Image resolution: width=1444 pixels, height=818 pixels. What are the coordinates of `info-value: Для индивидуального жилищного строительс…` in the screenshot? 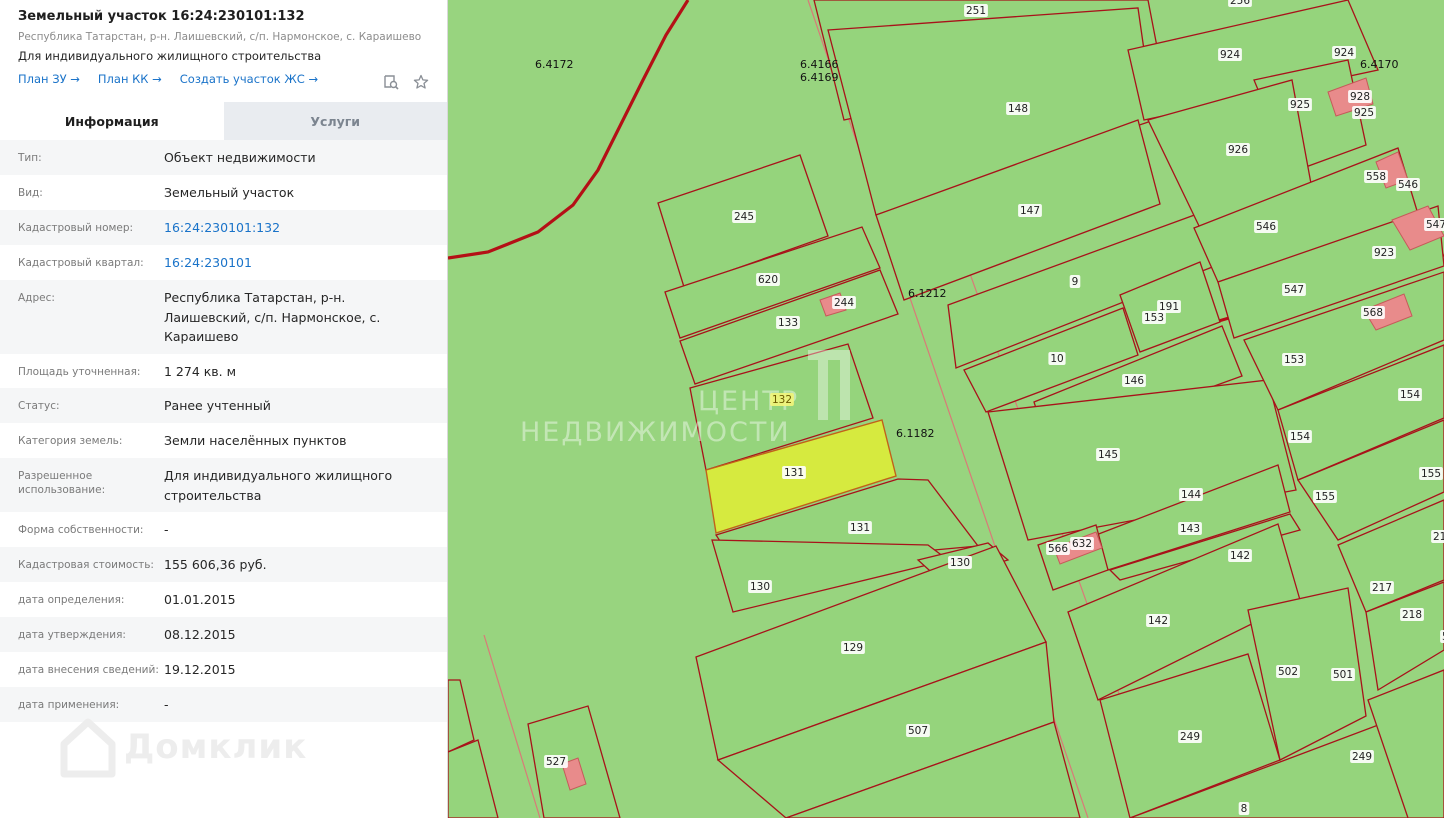 It's located at (278, 485).